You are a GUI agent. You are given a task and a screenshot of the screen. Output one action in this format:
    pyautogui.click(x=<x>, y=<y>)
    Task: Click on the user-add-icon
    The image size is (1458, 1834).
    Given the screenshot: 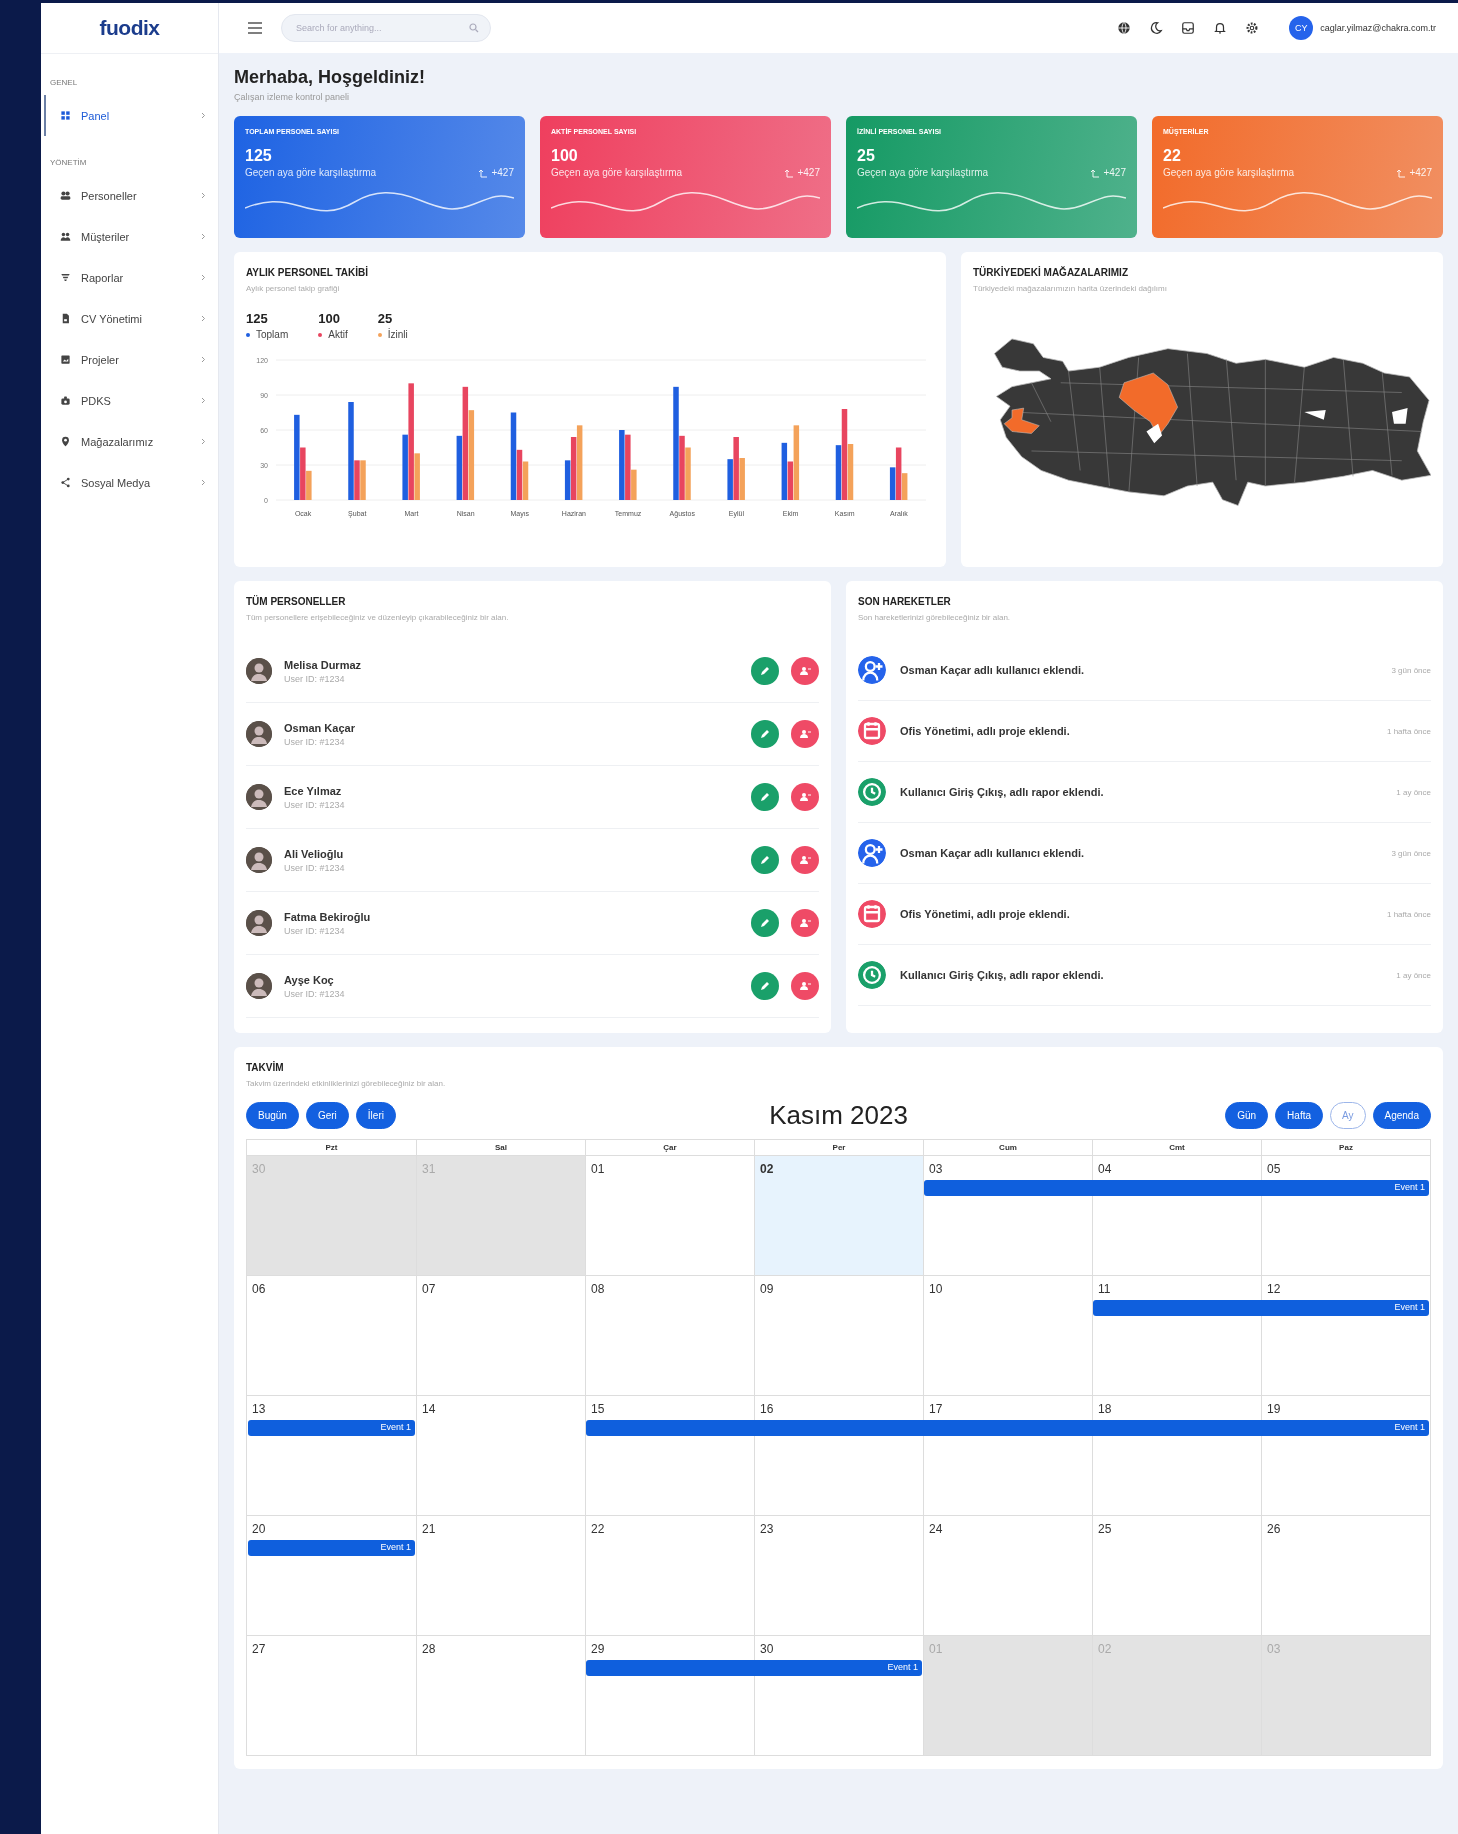 What is the action you would take?
    pyautogui.click(x=872, y=670)
    